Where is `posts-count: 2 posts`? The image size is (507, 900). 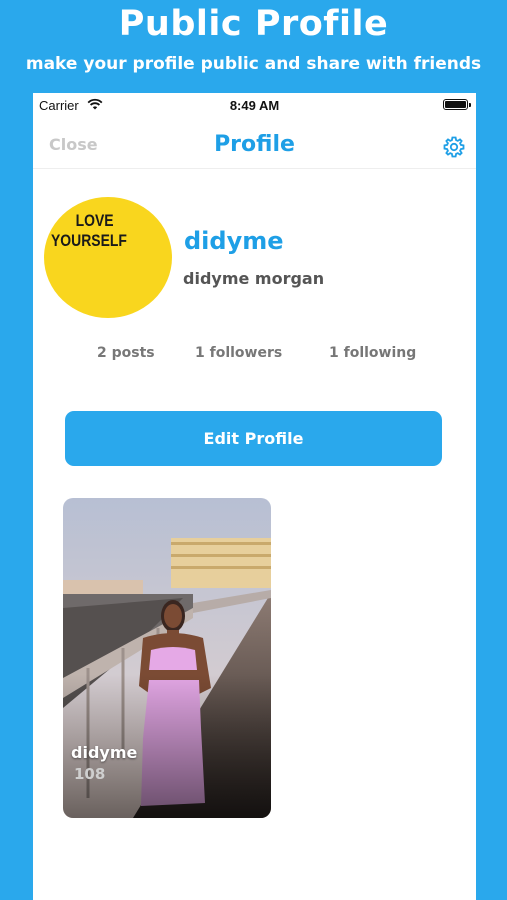 posts-count: 2 posts is located at coordinates (126, 353).